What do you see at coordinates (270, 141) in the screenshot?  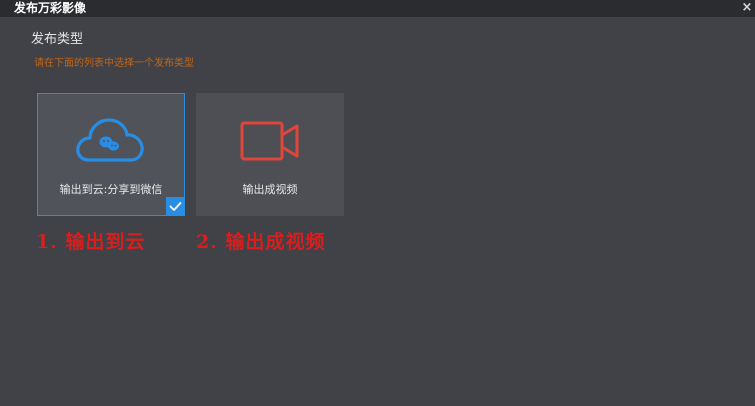 I see `video-camera-icon` at bounding box center [270, 141].